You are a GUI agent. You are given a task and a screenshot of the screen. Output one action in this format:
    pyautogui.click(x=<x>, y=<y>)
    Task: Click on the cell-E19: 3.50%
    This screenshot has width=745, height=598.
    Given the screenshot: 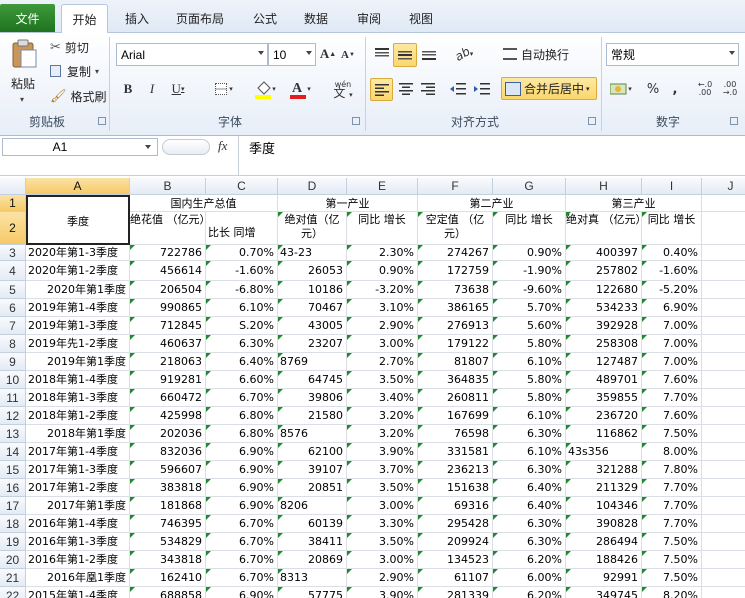 What is the action you would take?
    pyautogui.click(x=382, y=542)
    